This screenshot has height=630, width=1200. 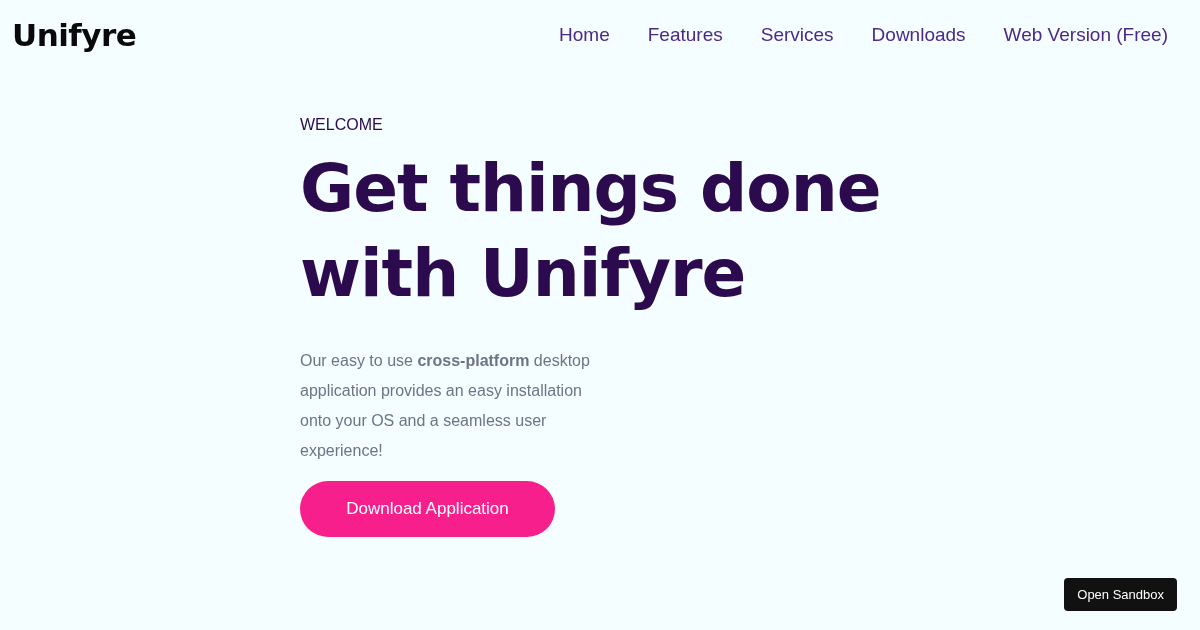 What do you see at coordinates (918, 35) in the screenshot?
I see `nav-link: Downloads` at bounding box center [918, 35].